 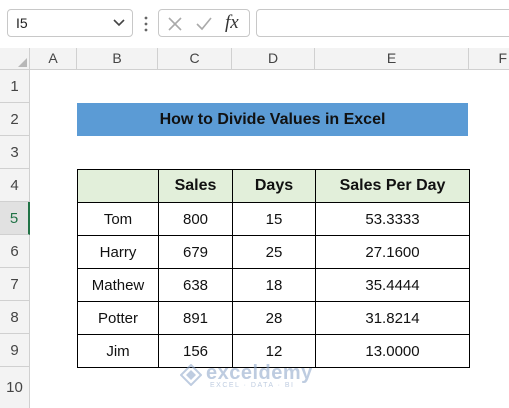 What do you see at coordinates (15, 284) in the screenshot?
I see `row-header-7: 7` at bounding box center [15, 284].